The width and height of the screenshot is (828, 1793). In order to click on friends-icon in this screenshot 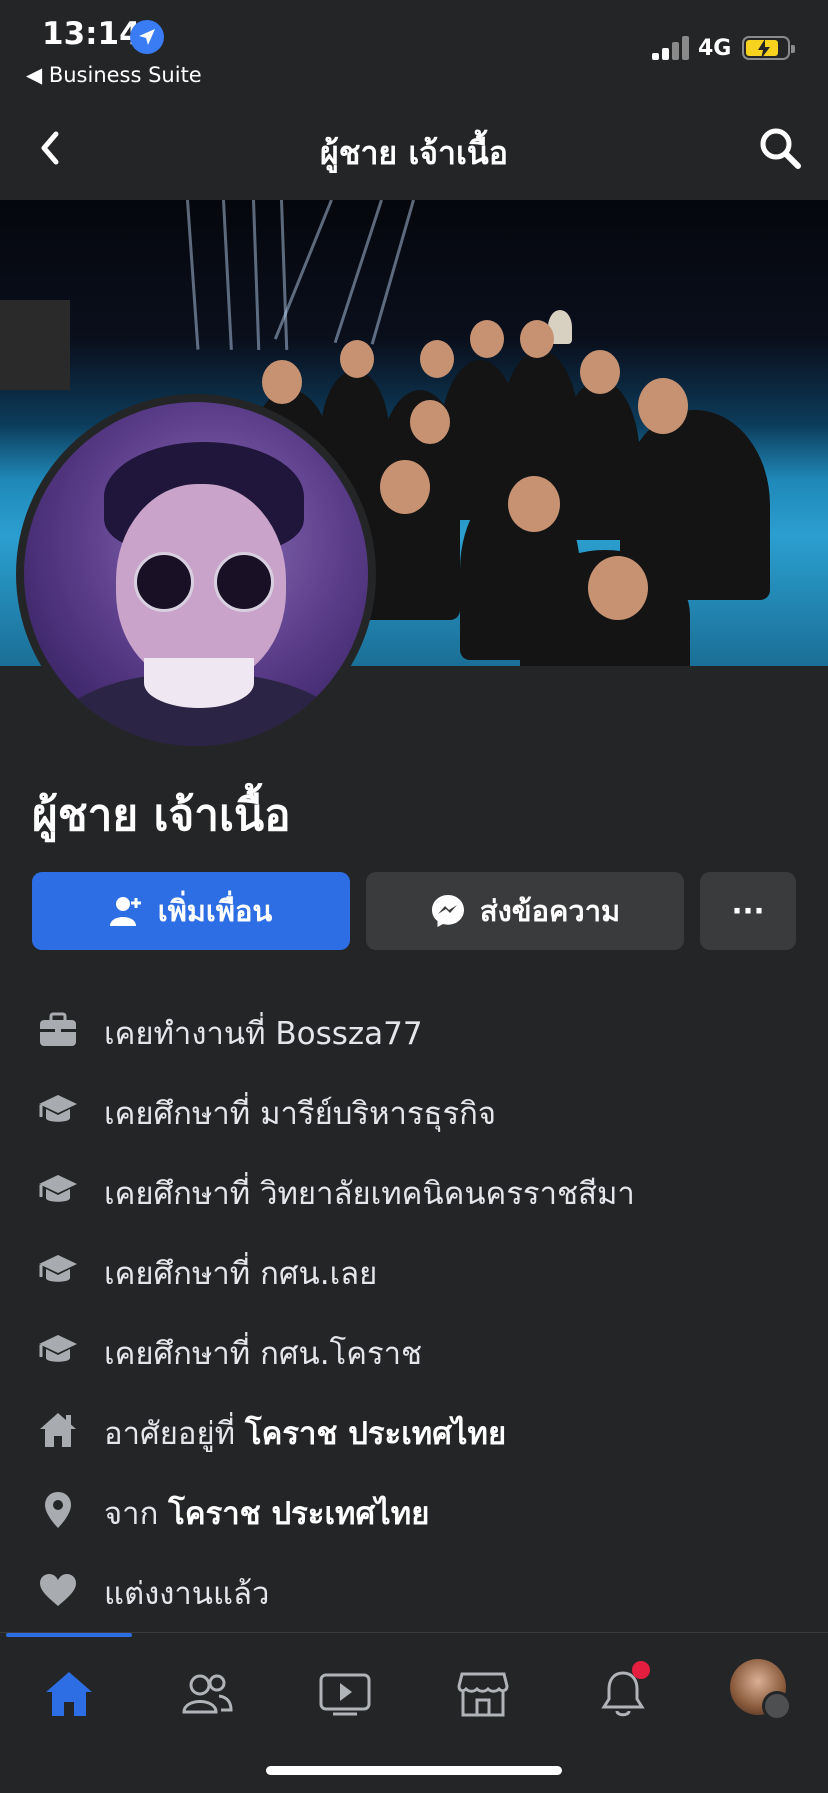, I will do `click(207, 1694)`.